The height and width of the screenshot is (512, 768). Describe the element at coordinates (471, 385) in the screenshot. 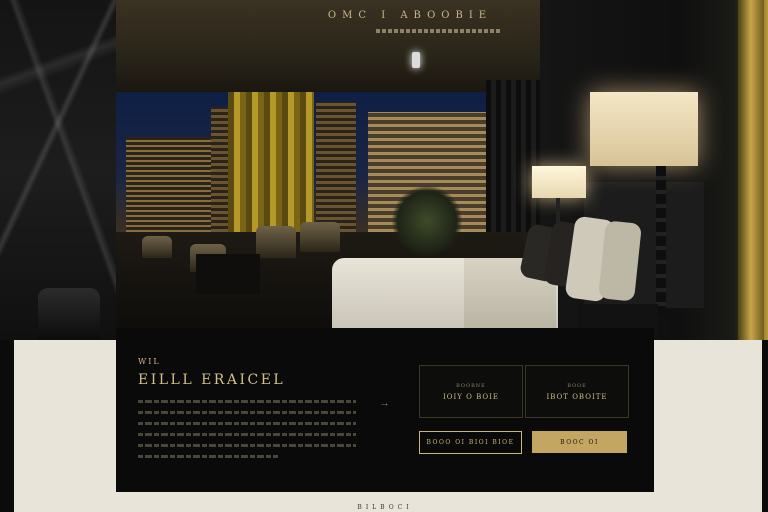

I see `option-caption: BOOBNE` at that location.